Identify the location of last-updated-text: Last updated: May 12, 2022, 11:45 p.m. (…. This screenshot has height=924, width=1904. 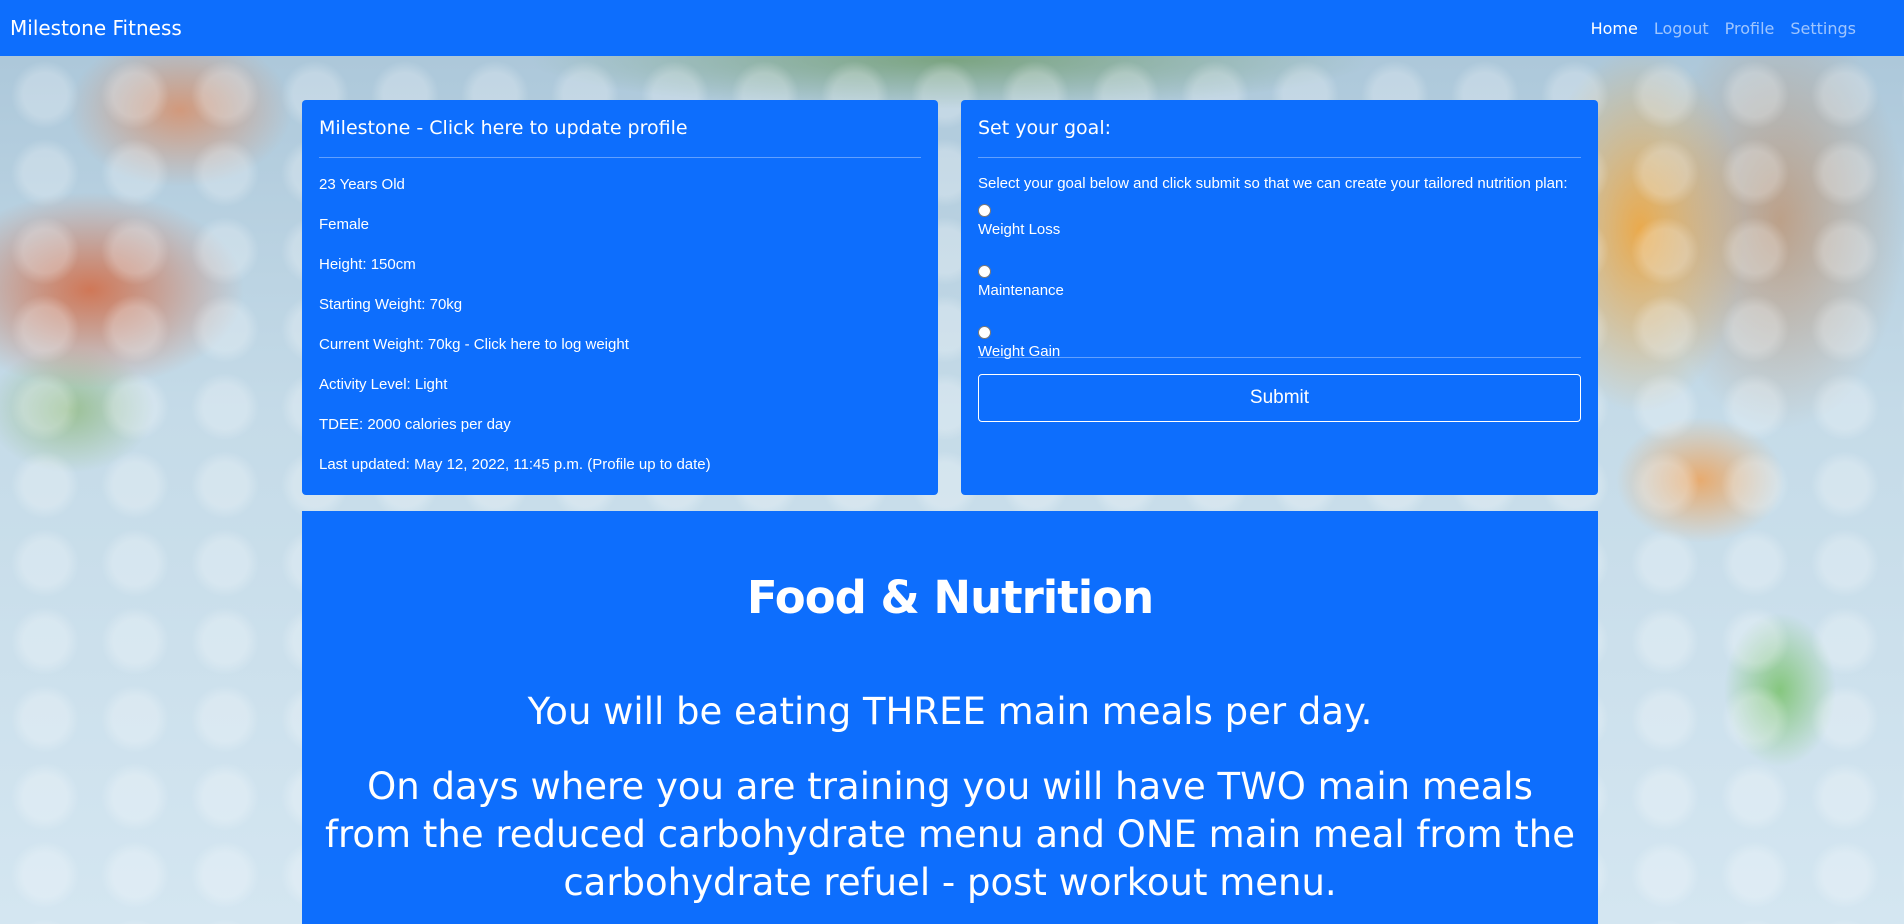
(515, 464).